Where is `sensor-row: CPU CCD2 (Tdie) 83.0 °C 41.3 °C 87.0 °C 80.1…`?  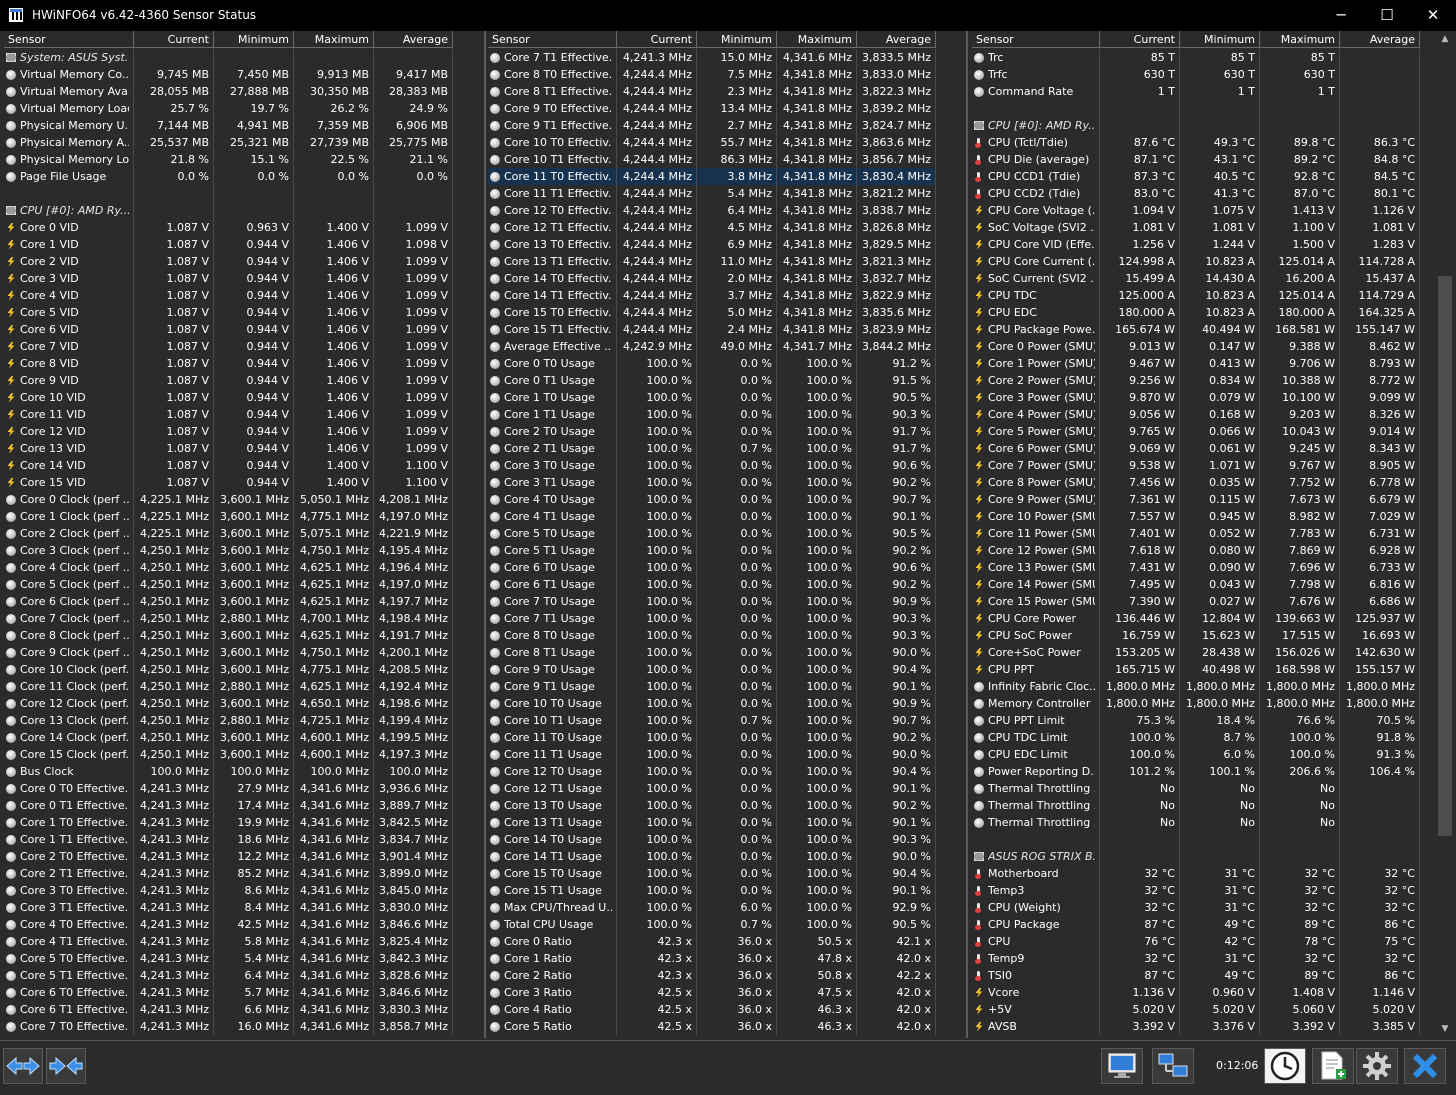 sensor-row: CPU CCD2 (Tdie) 83.0 °C 41.3 °C 87.0 °C 80.1… is located at coordinates (1196, 193).